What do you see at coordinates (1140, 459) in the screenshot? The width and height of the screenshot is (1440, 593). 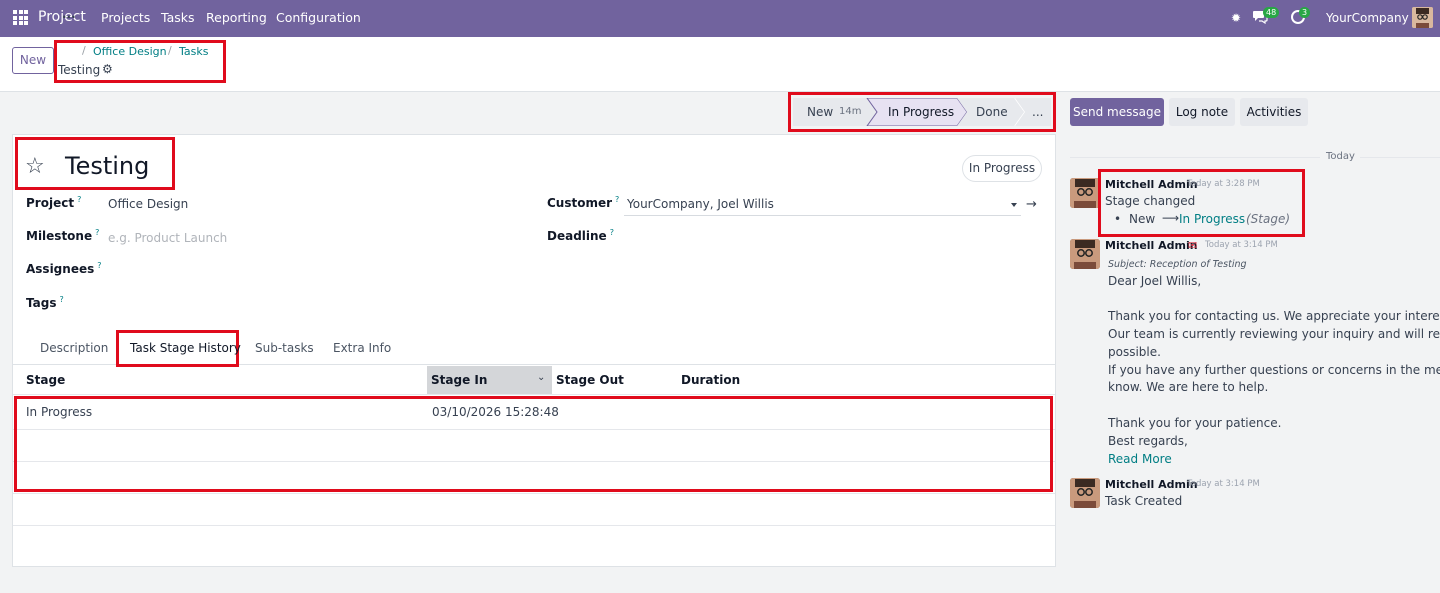 I see `read-more-link: Read More` at bounding box center [1140, 459].